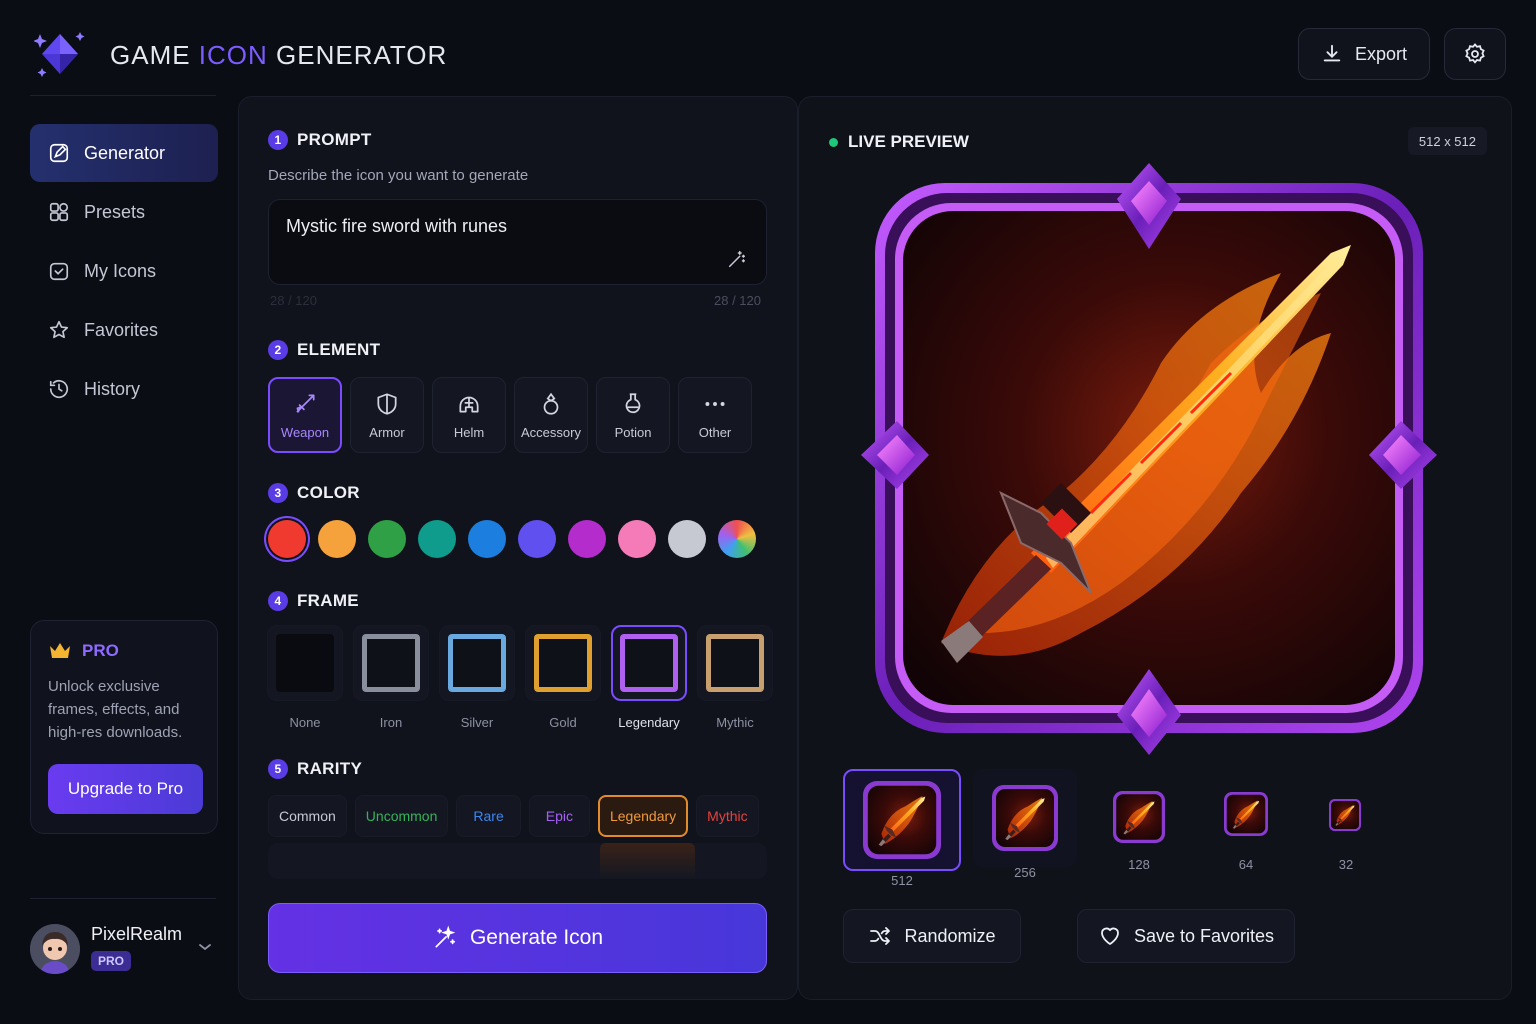 The image size is (1536, 1024). Describe the element at coordinates (305, 402) in the screenshot. I see `sword-icon` at that location.